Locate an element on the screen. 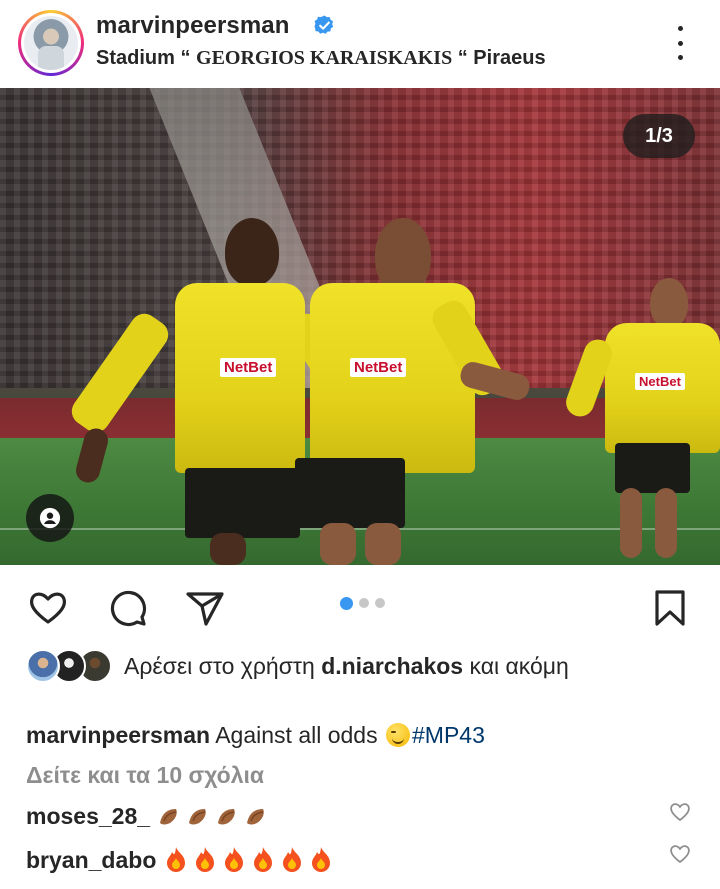 This screenshot has width=720, height=889. caption-username: marvinpeersman is located at coordinates (118, 735).